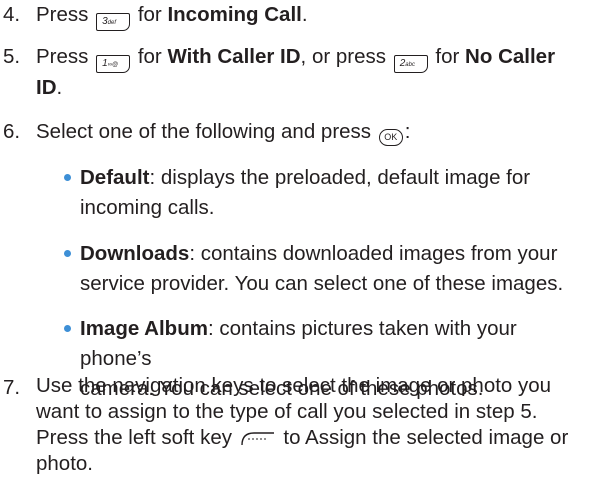  I want to click on step-end: :, so click(407, 131).